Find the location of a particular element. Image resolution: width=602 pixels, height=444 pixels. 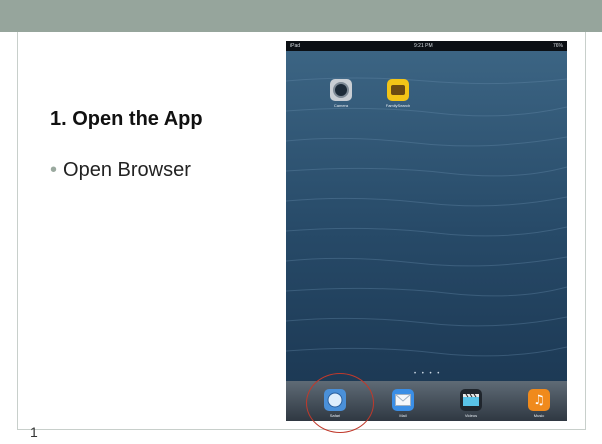

highlight-ring is located at coordinates (340, 403).